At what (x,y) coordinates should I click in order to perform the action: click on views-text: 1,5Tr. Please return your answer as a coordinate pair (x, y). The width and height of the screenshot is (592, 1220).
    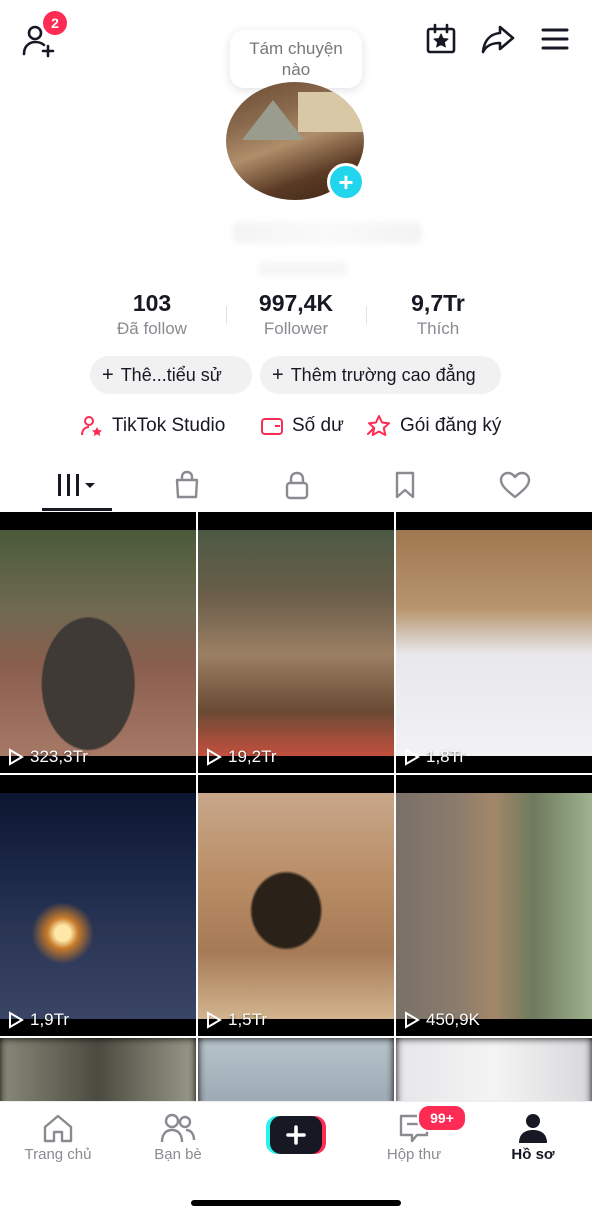
    Looking at the image, I should click on (248, 1019).